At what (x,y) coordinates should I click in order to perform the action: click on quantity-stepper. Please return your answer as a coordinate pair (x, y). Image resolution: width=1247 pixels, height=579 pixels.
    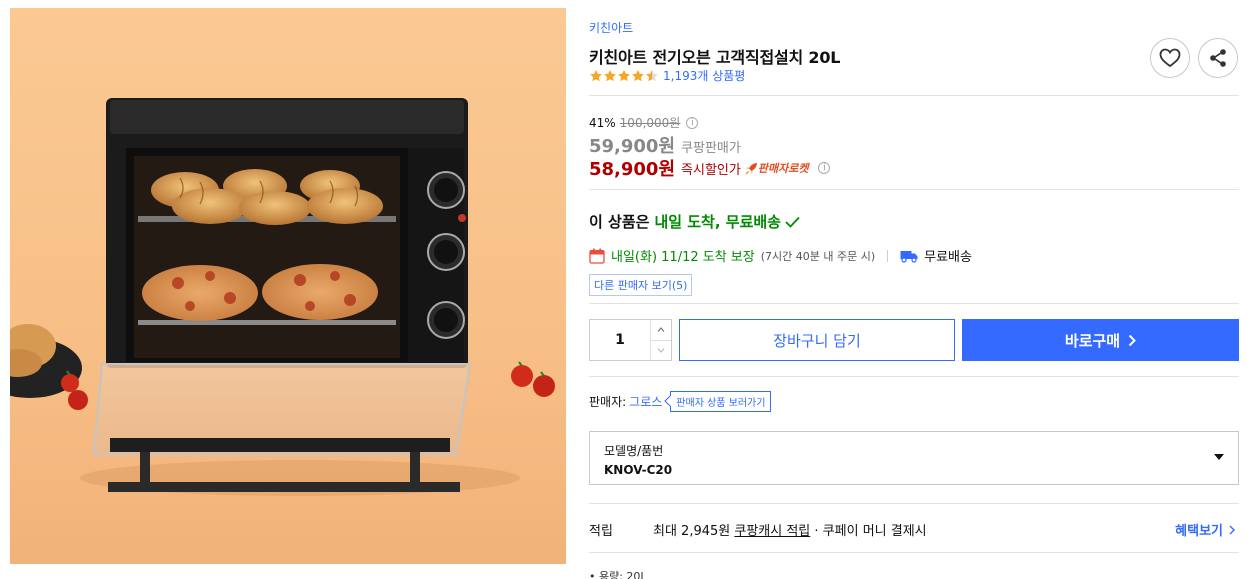
    Looking at the image, I should click on (630, 340).